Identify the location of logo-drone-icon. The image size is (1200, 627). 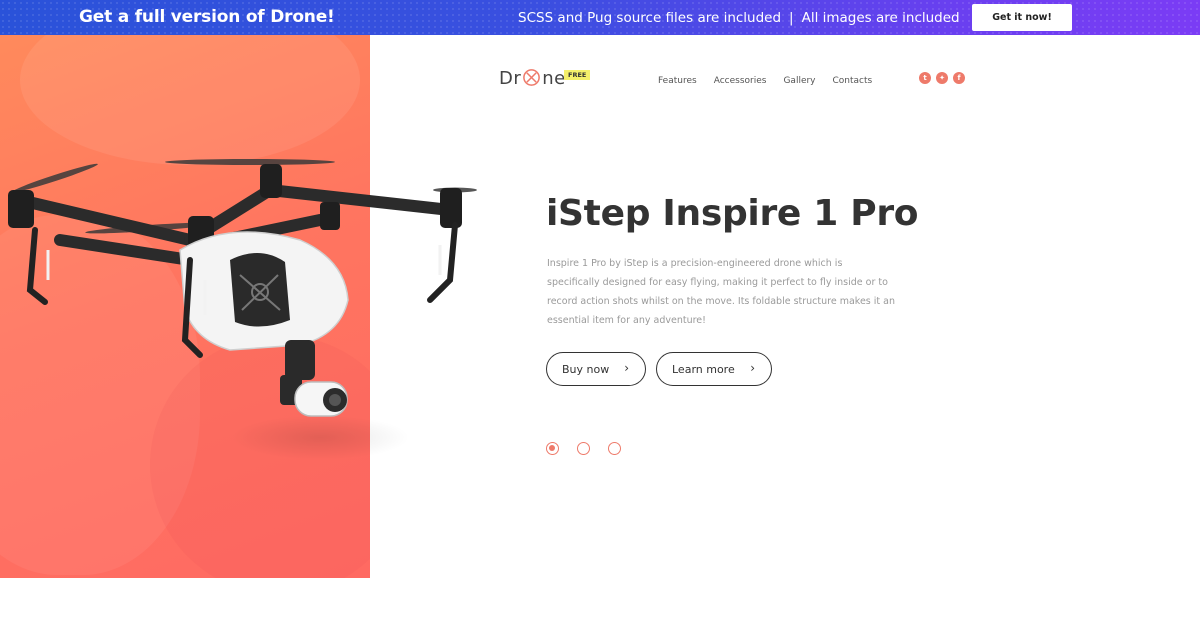
(532, 77).